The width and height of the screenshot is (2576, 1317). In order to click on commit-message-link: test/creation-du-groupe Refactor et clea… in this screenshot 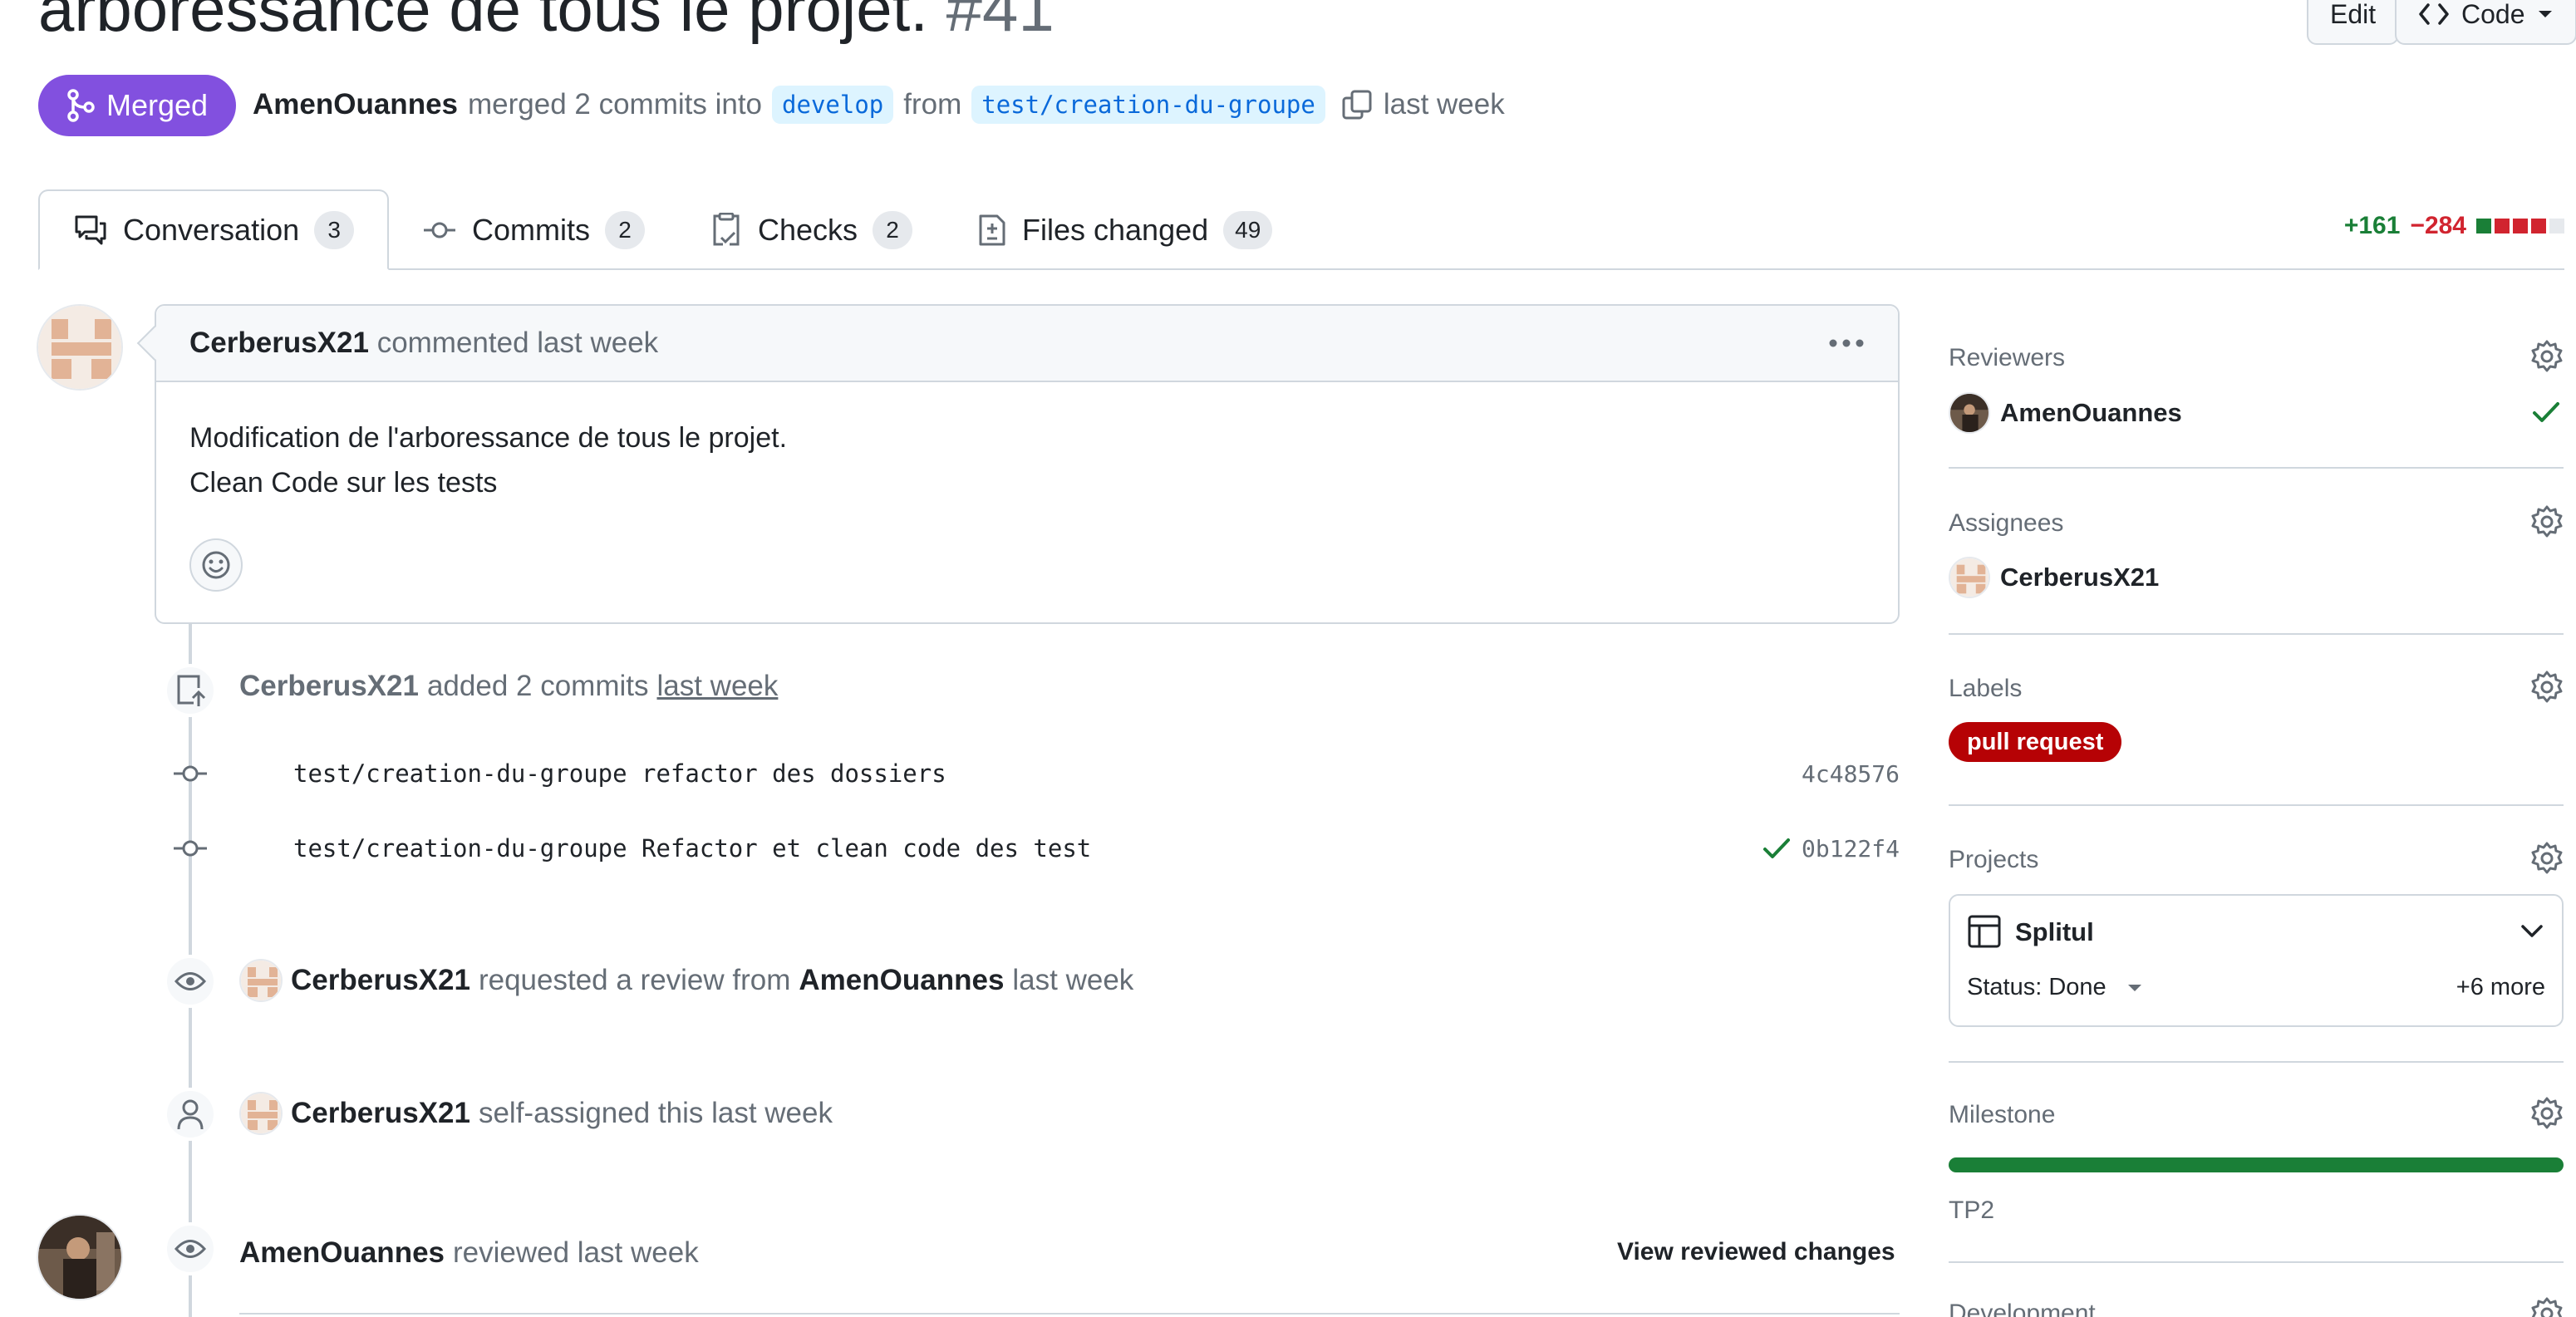, I will do `click(692, 848)`.